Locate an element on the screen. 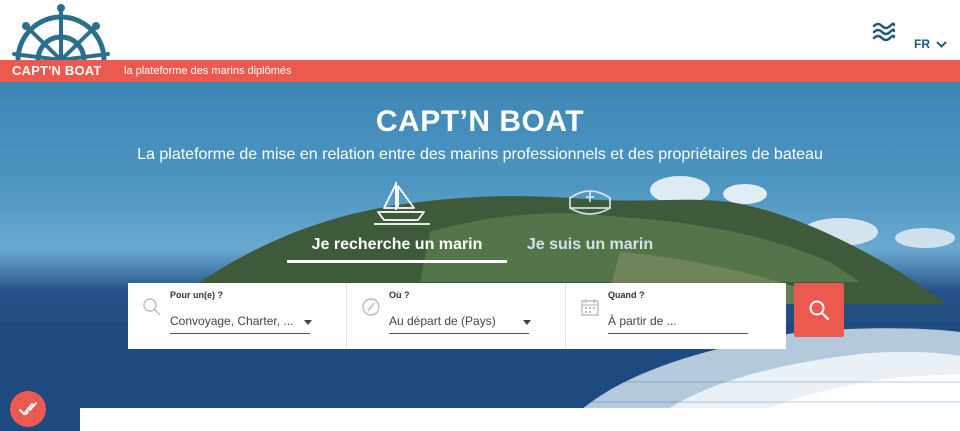  logo-text: CAPT'N BOAT is located at coordinates (57, 70).